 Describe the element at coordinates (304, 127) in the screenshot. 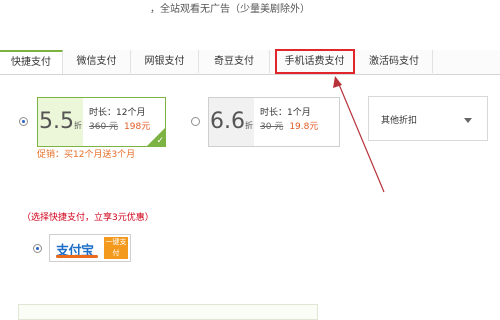

I see `sale-price: 19.8元` at that location.